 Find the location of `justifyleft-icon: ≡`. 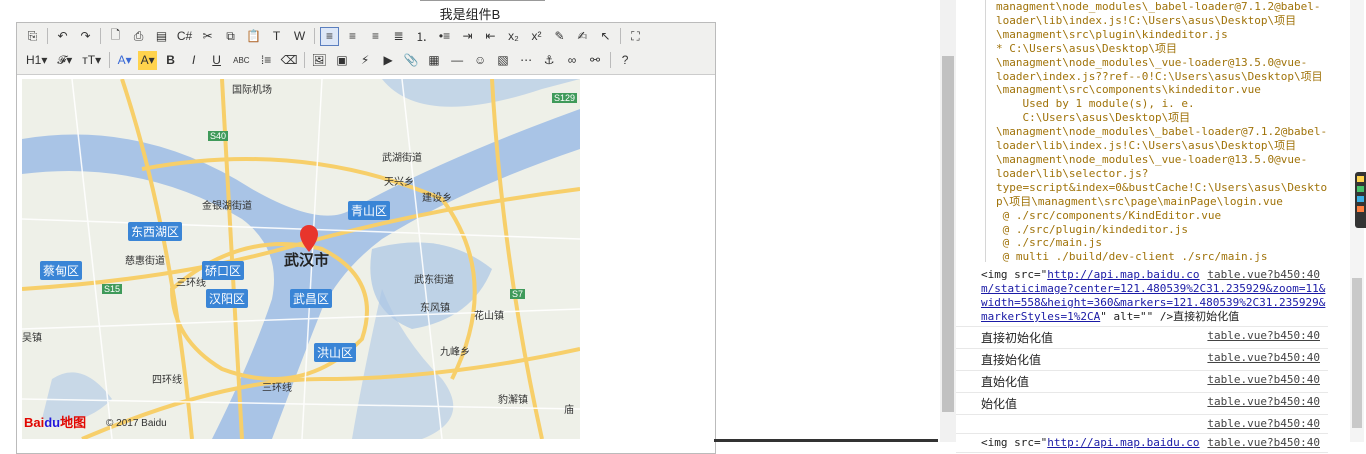

justifyleft-icon: ≡ is located at coordinates (329, 36).